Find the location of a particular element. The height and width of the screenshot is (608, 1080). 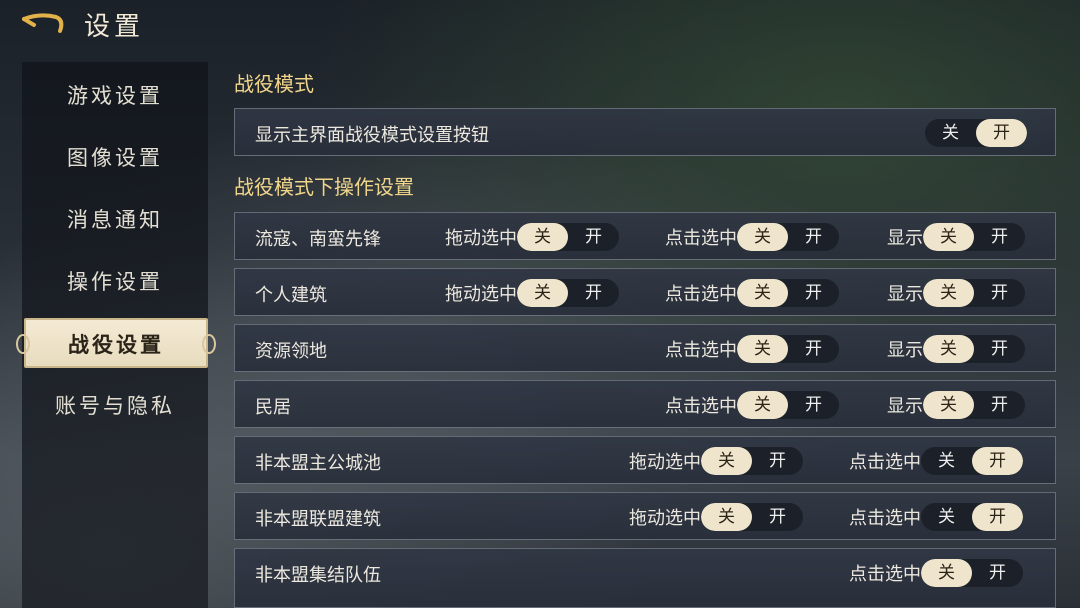

row-label: 资源领地 is located at coordinates (291, 351).